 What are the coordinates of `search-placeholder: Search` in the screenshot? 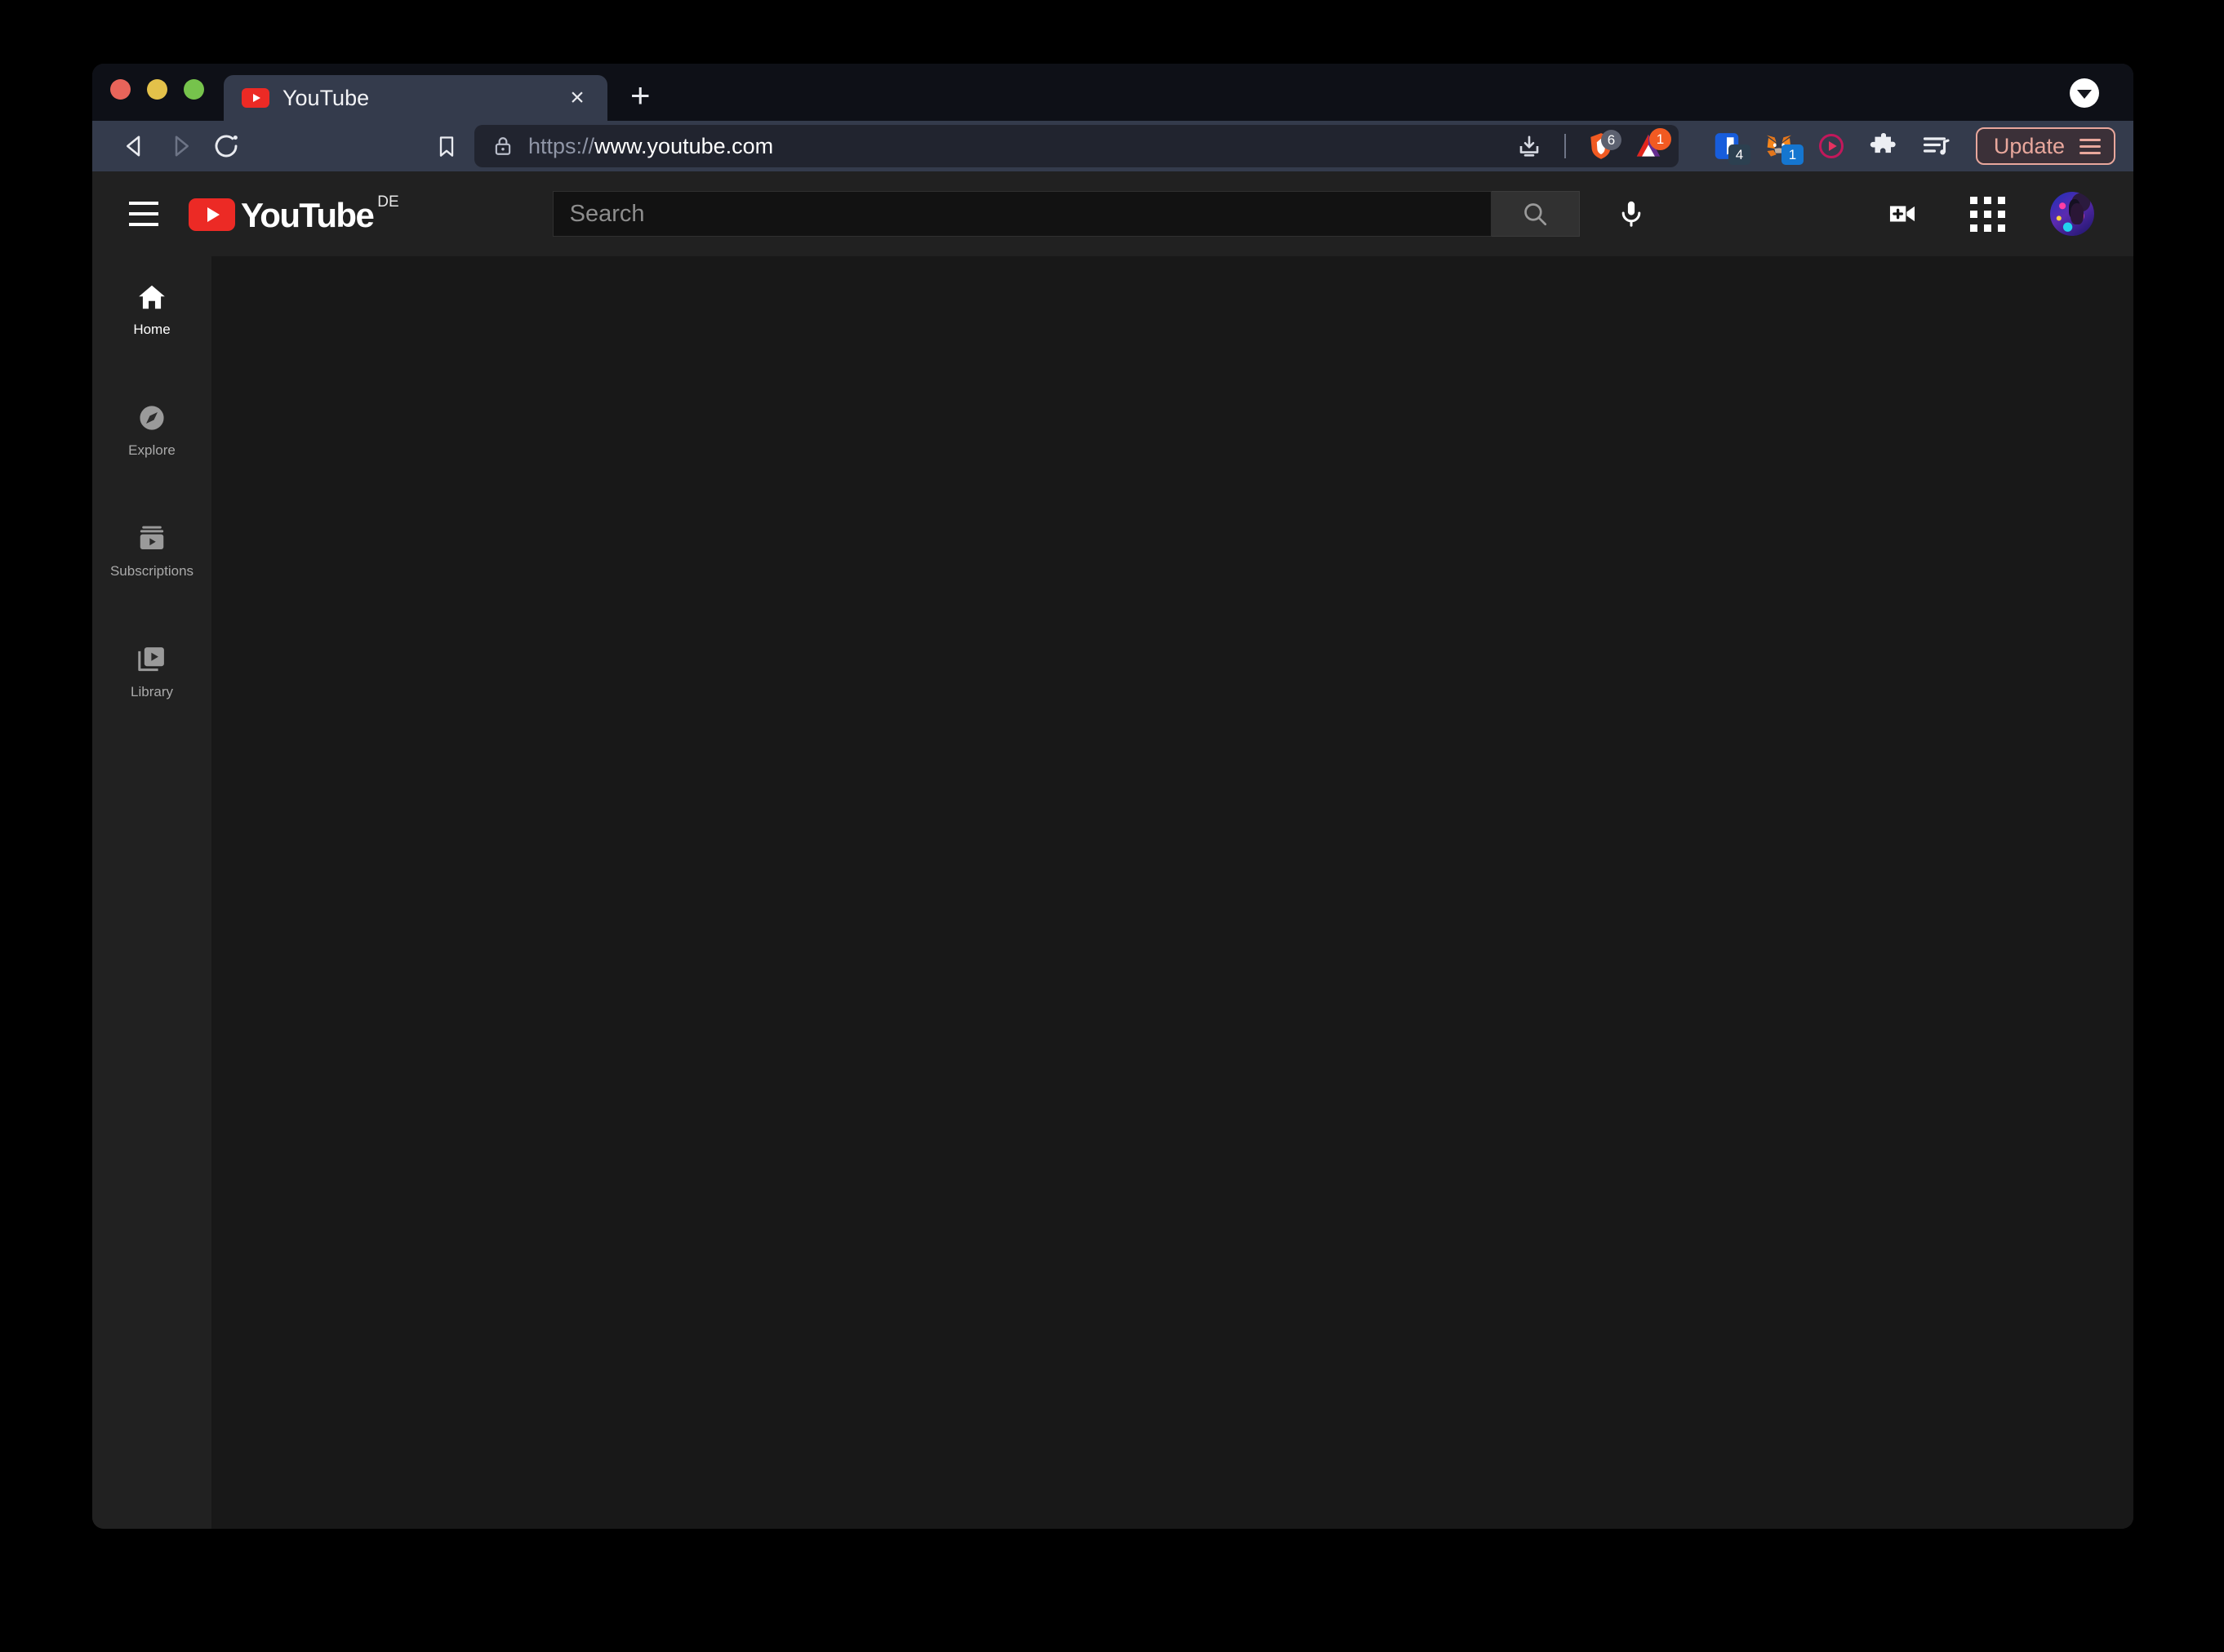 It's located at (607, 213).